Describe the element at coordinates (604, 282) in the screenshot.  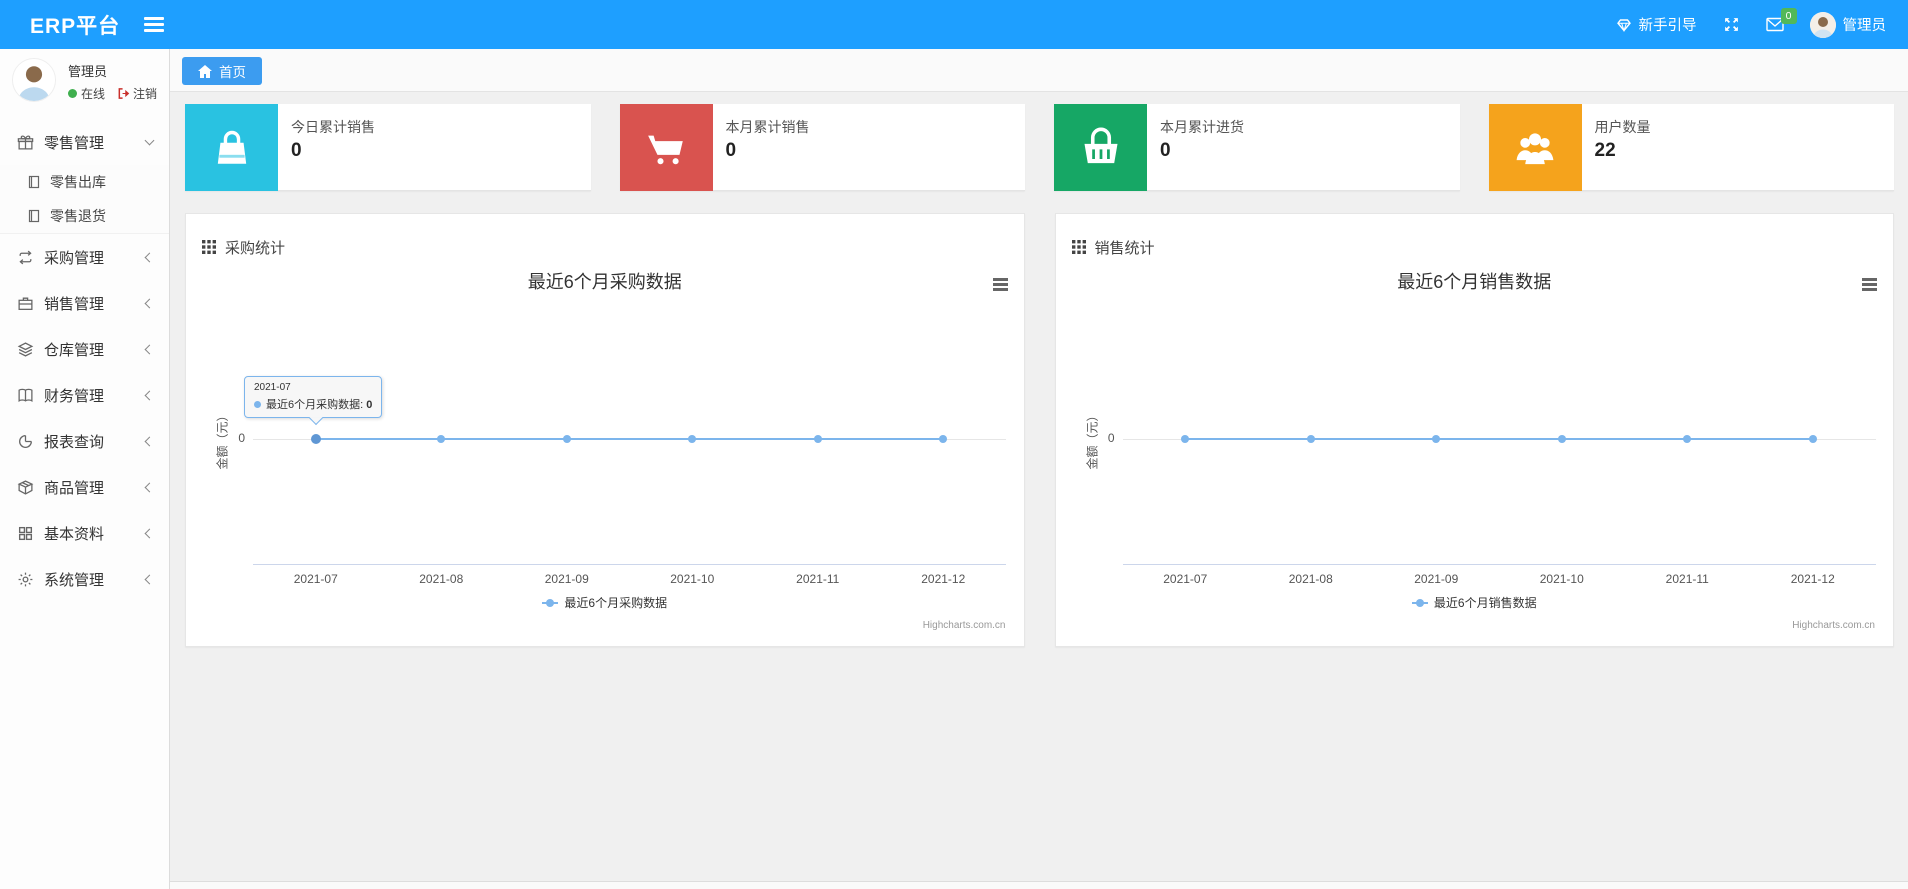
I see `chart-title: 最近6个月采购数据` at that location.